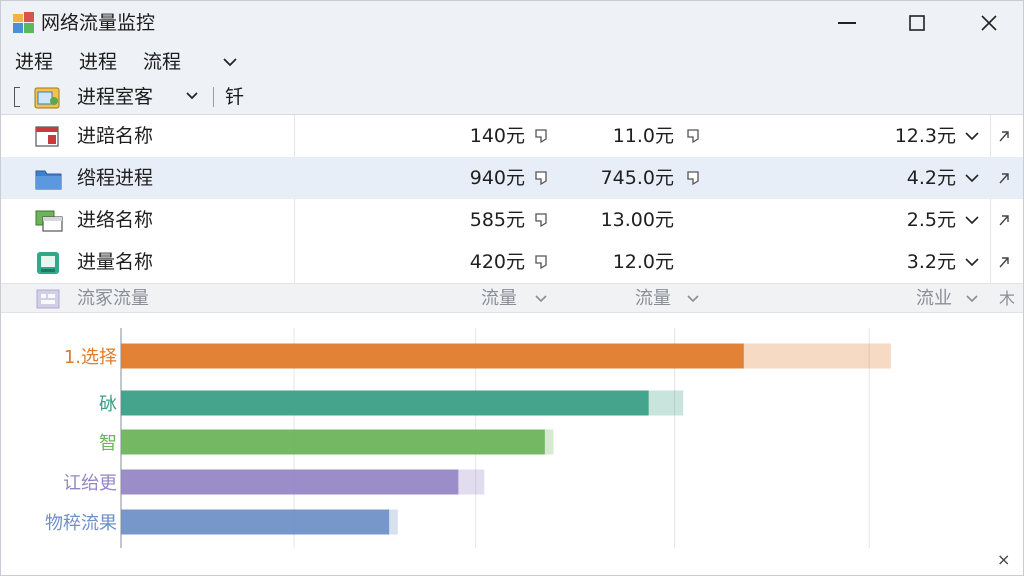 The height and width of the screenshot is (576, 1024). I want to click on value-cell-2: 11.0元, so click(643, 136).